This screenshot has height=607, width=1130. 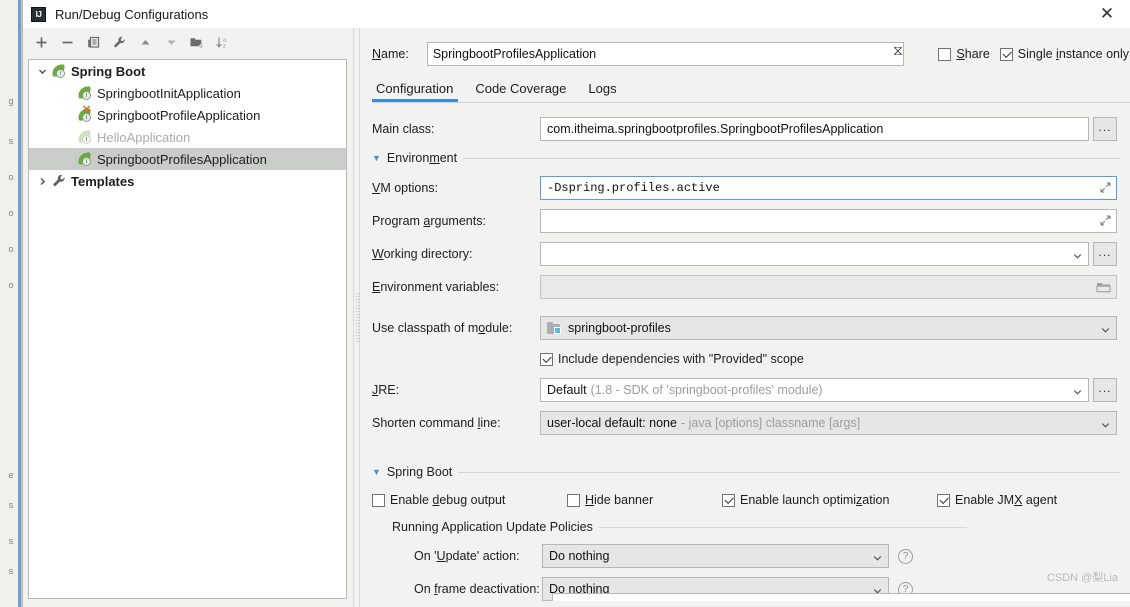 I want to click on jre-value: Default, so click(x=567, y=390).